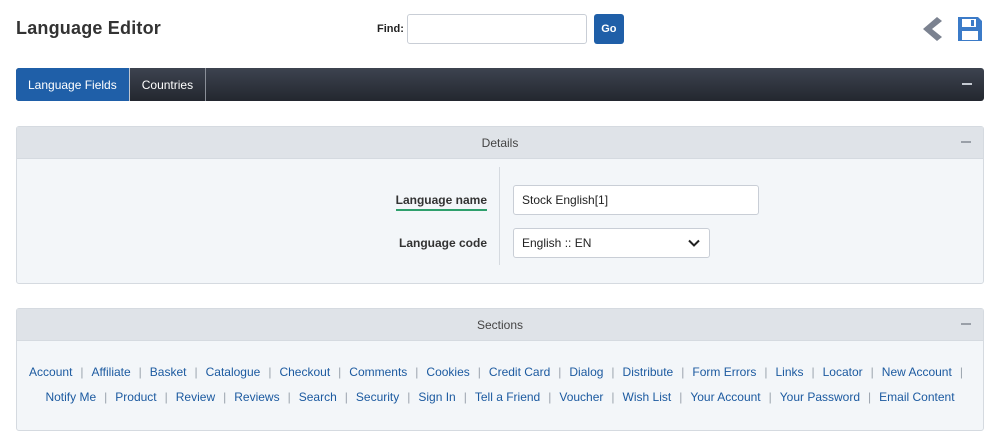 The image size is (1000, 441). I want to click on language-code-value: English :: EN, so click(557, 243).